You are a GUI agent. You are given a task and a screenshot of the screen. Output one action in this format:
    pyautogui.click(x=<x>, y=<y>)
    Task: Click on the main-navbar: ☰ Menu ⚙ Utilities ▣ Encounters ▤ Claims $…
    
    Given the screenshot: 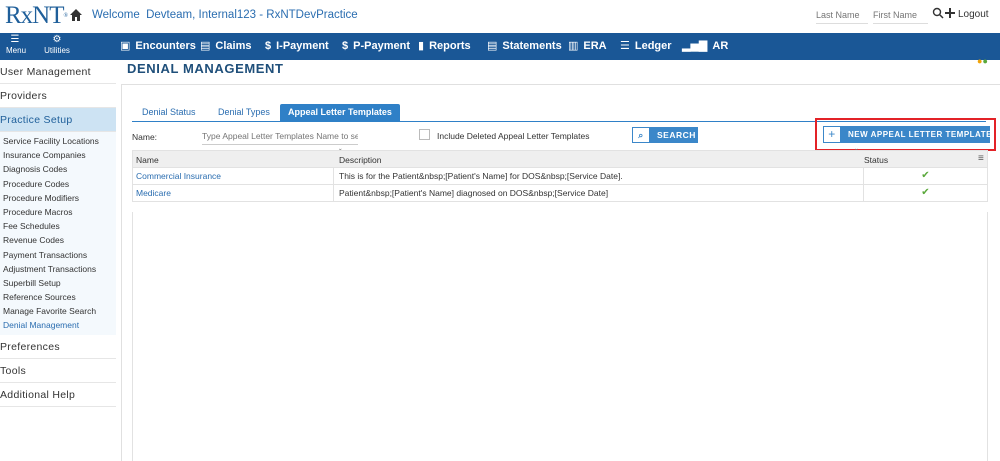 What is the action you would take?
    pyautogui.click(x=500, y=46)
    